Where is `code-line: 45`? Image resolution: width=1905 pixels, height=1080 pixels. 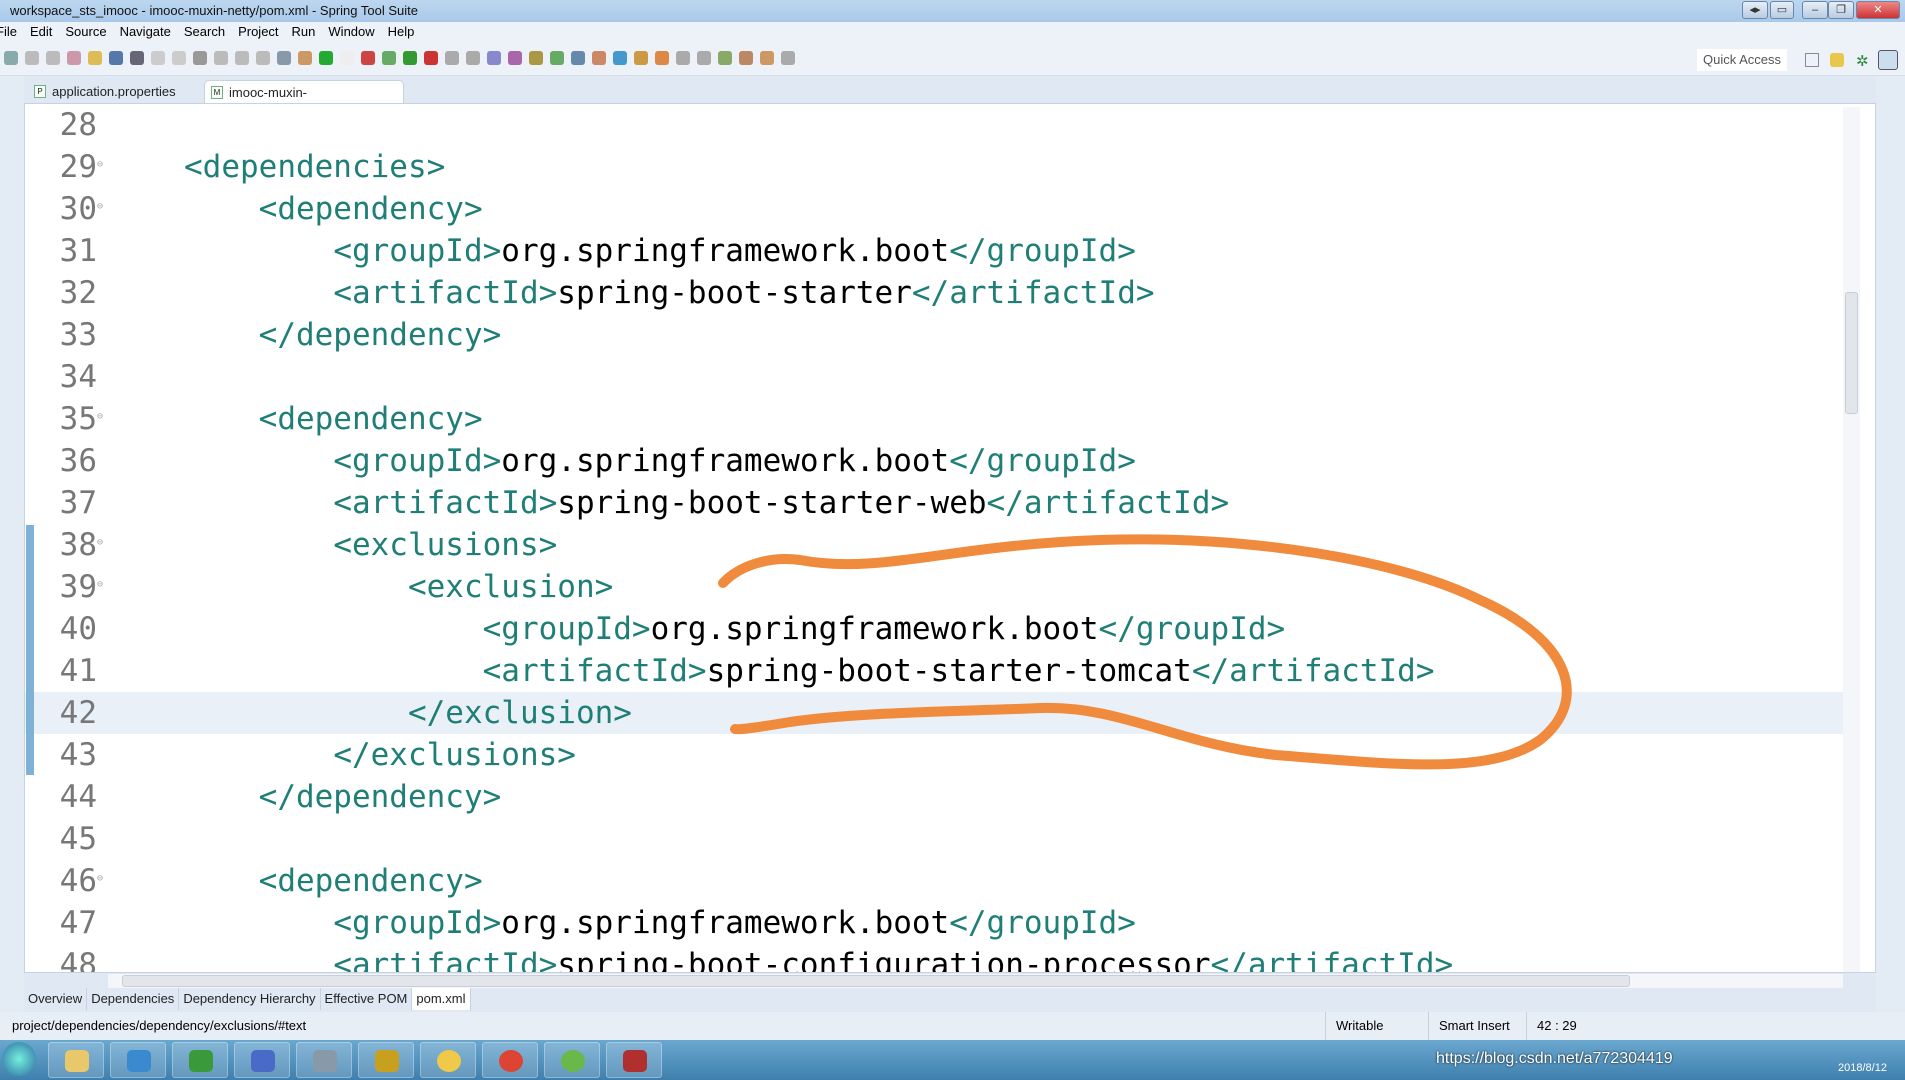
code-line: 45 is located at coordinates (935, 839).